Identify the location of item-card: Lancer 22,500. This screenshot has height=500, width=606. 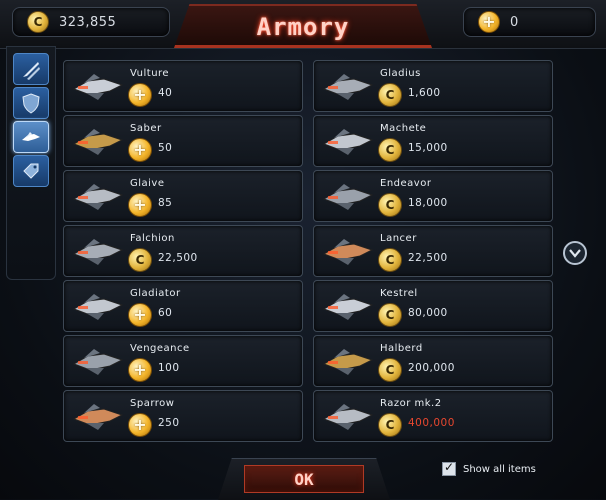
(433, 251).